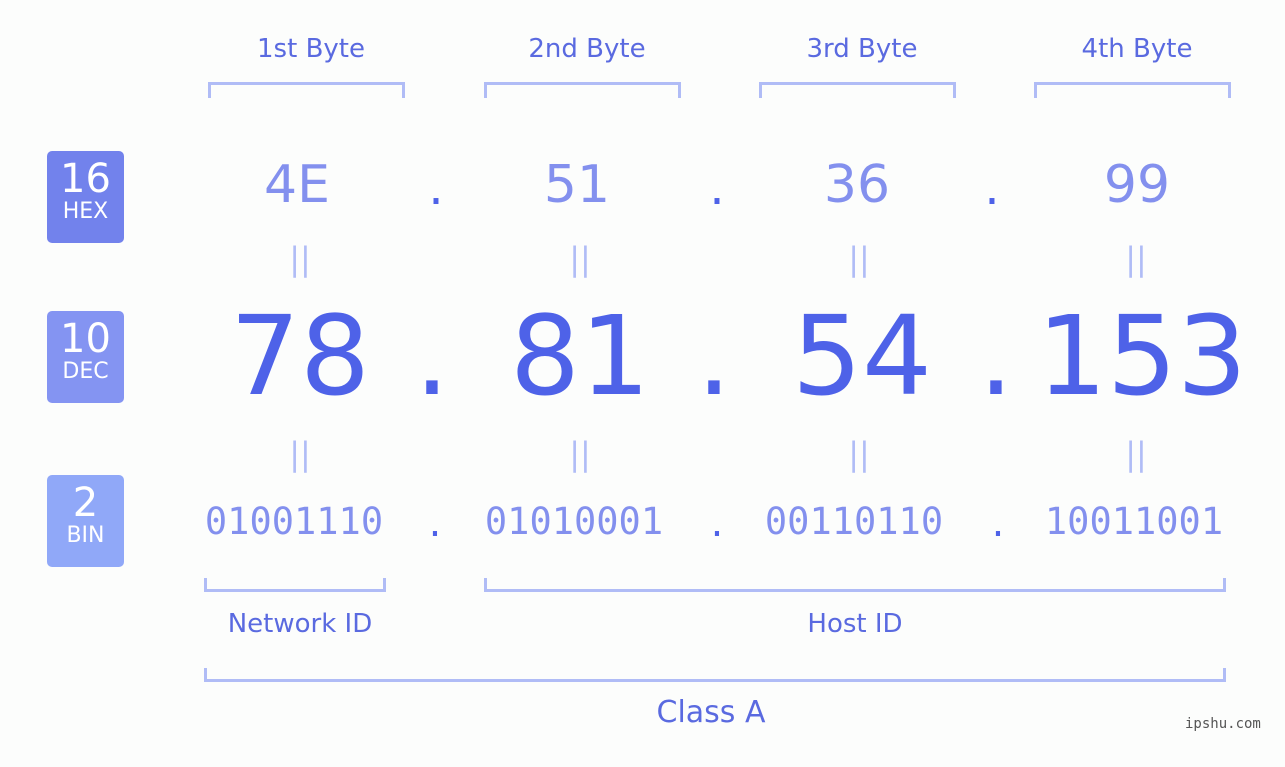  Describe the element at coordinates (1137, 49) in the screenshot. I see `byte-header-4: 4th Byte` at that location.